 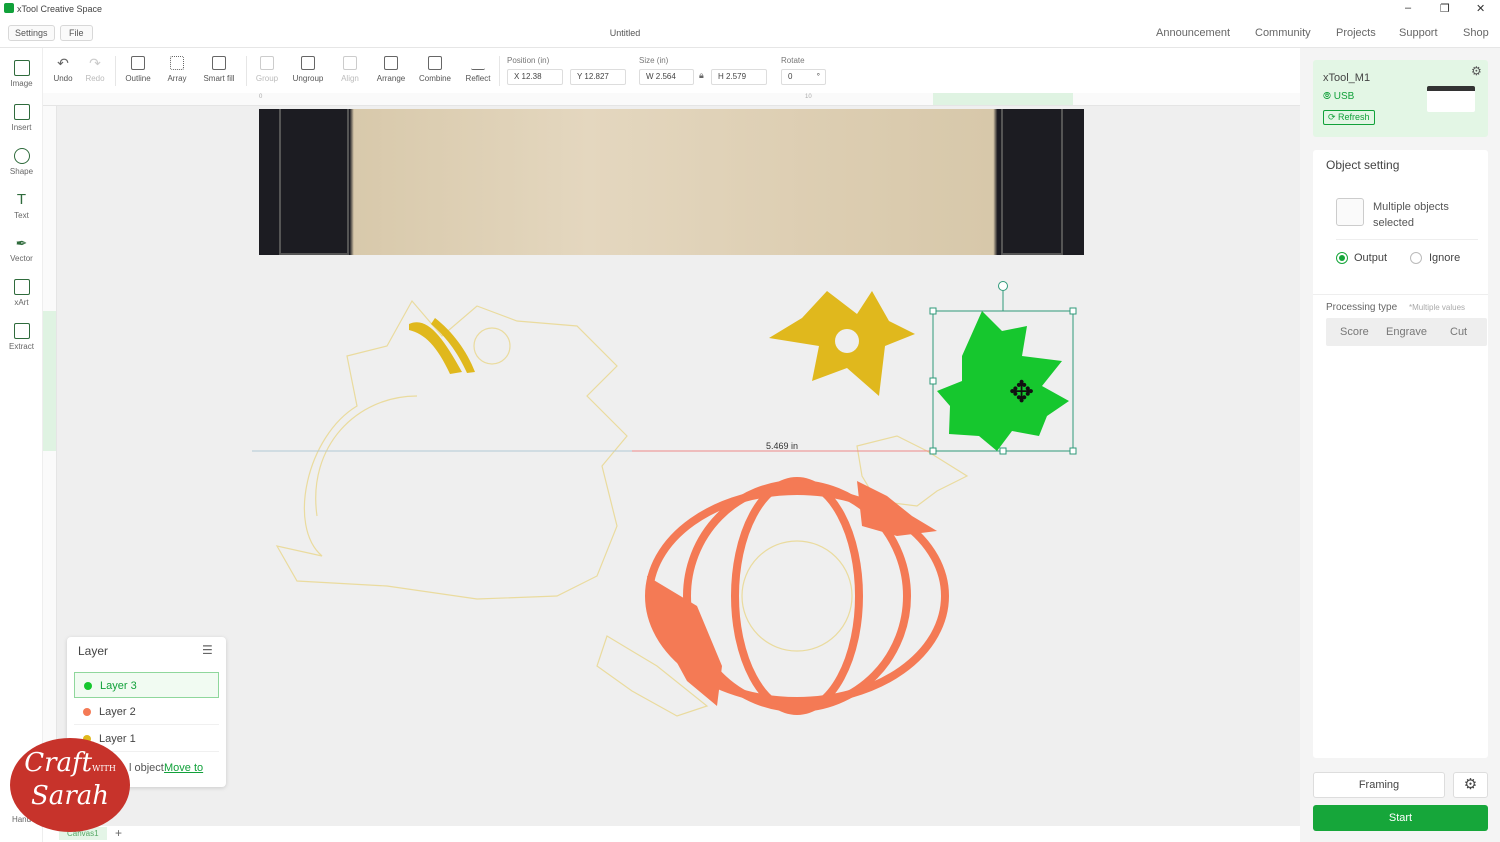 I want to click on refresh-button: ⟳ Refresh, so click(x=1349, y=117).